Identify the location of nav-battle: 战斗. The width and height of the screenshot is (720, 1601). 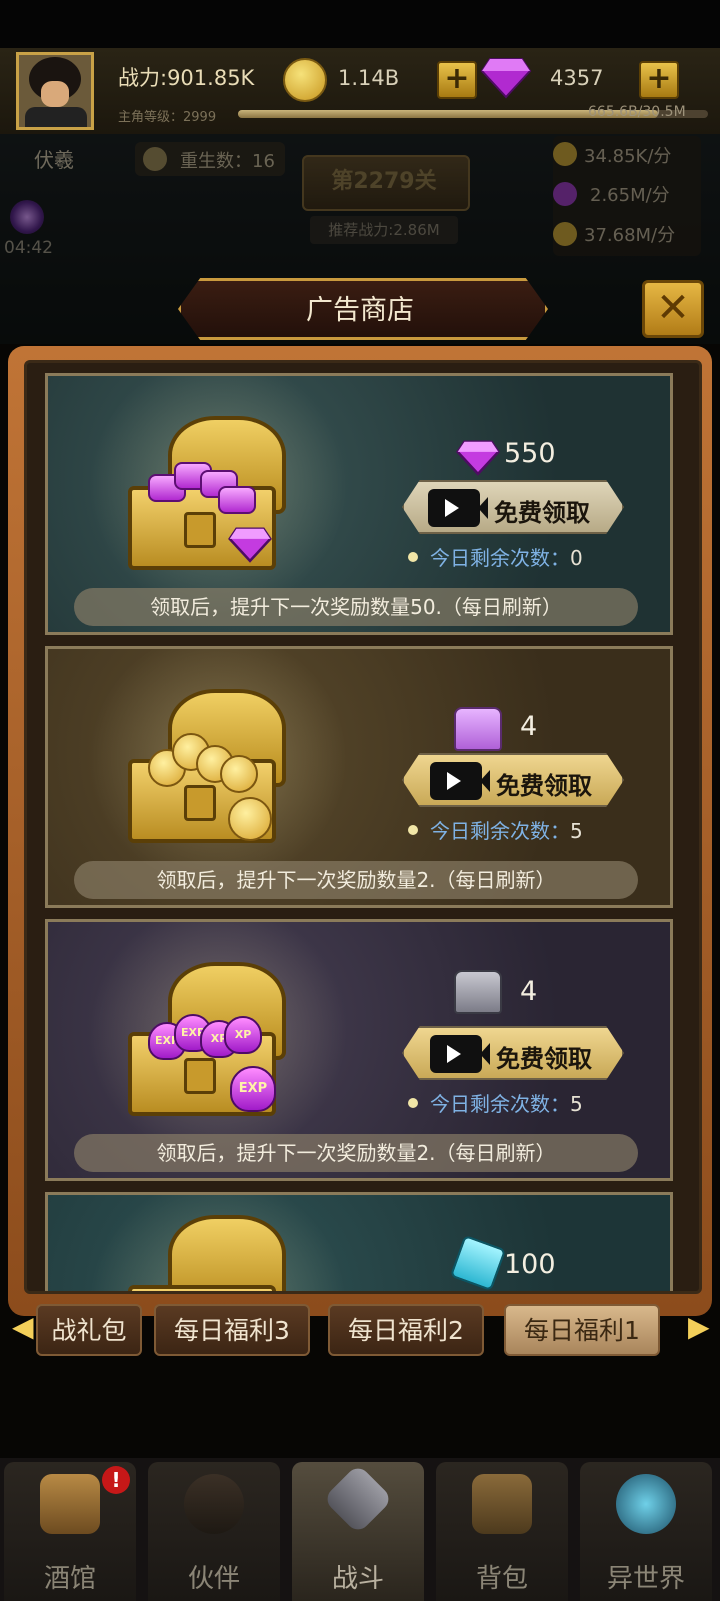
(358, 1531).